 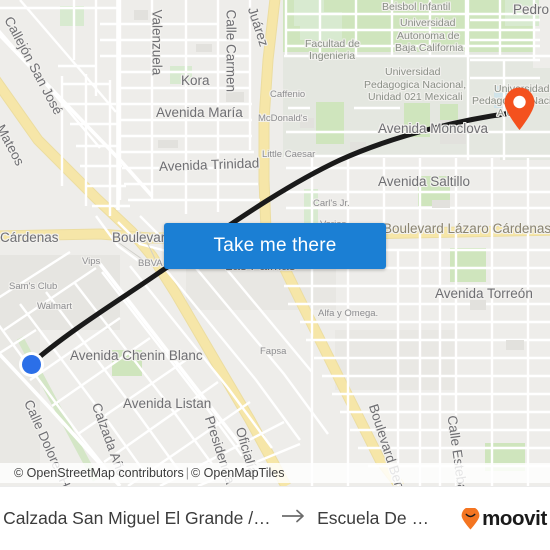 I want to click on moovit-logo: moovit, so click(x=504, y=519).